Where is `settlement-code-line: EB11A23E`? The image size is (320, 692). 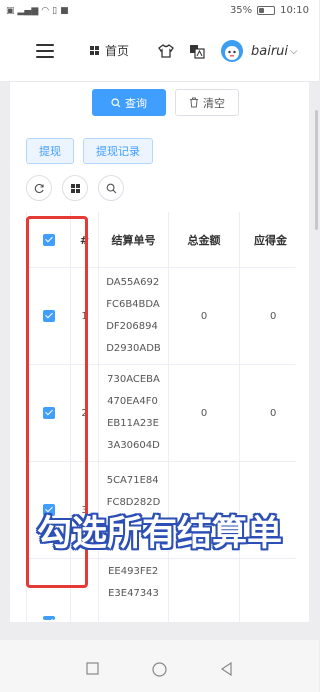
settlement-code-line: EB11A23E is located at coordinates (133, 423).